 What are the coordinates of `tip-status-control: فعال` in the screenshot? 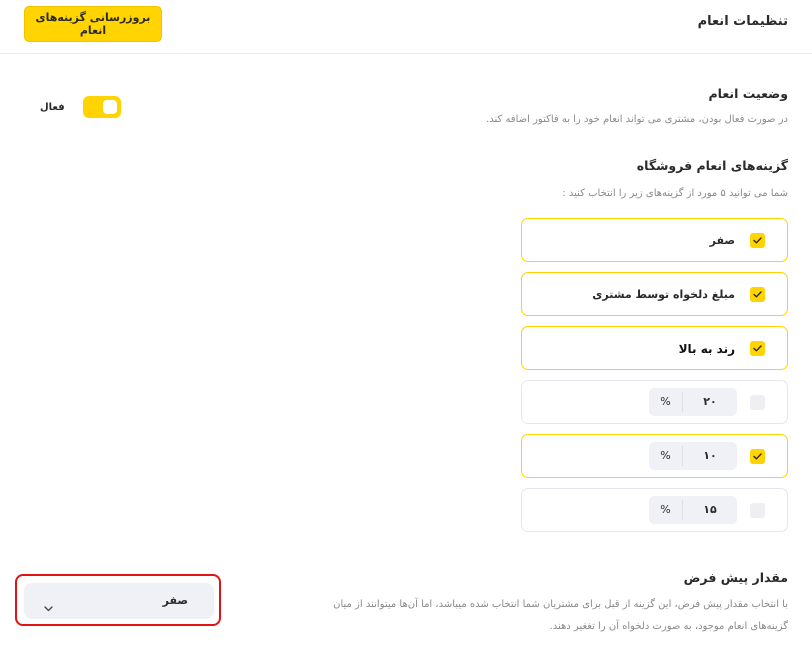 It's located at (80, 107).